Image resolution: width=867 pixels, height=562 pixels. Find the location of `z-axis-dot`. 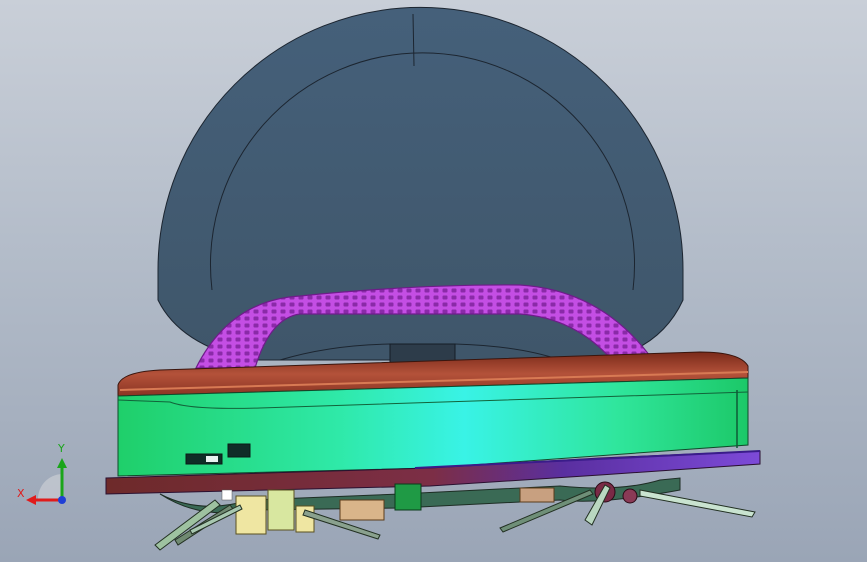

z-axis-dot is located at coordinates (62, 500).